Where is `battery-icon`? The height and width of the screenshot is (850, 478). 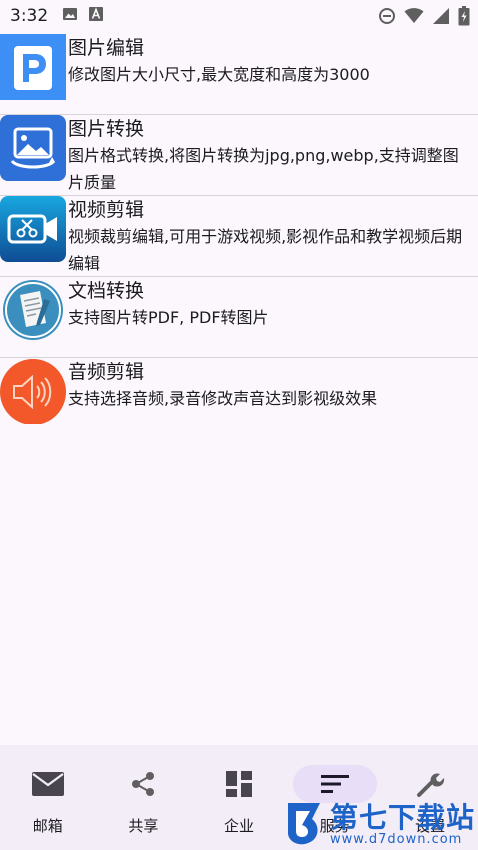
battery-icon is located at coordinates (464, 18).